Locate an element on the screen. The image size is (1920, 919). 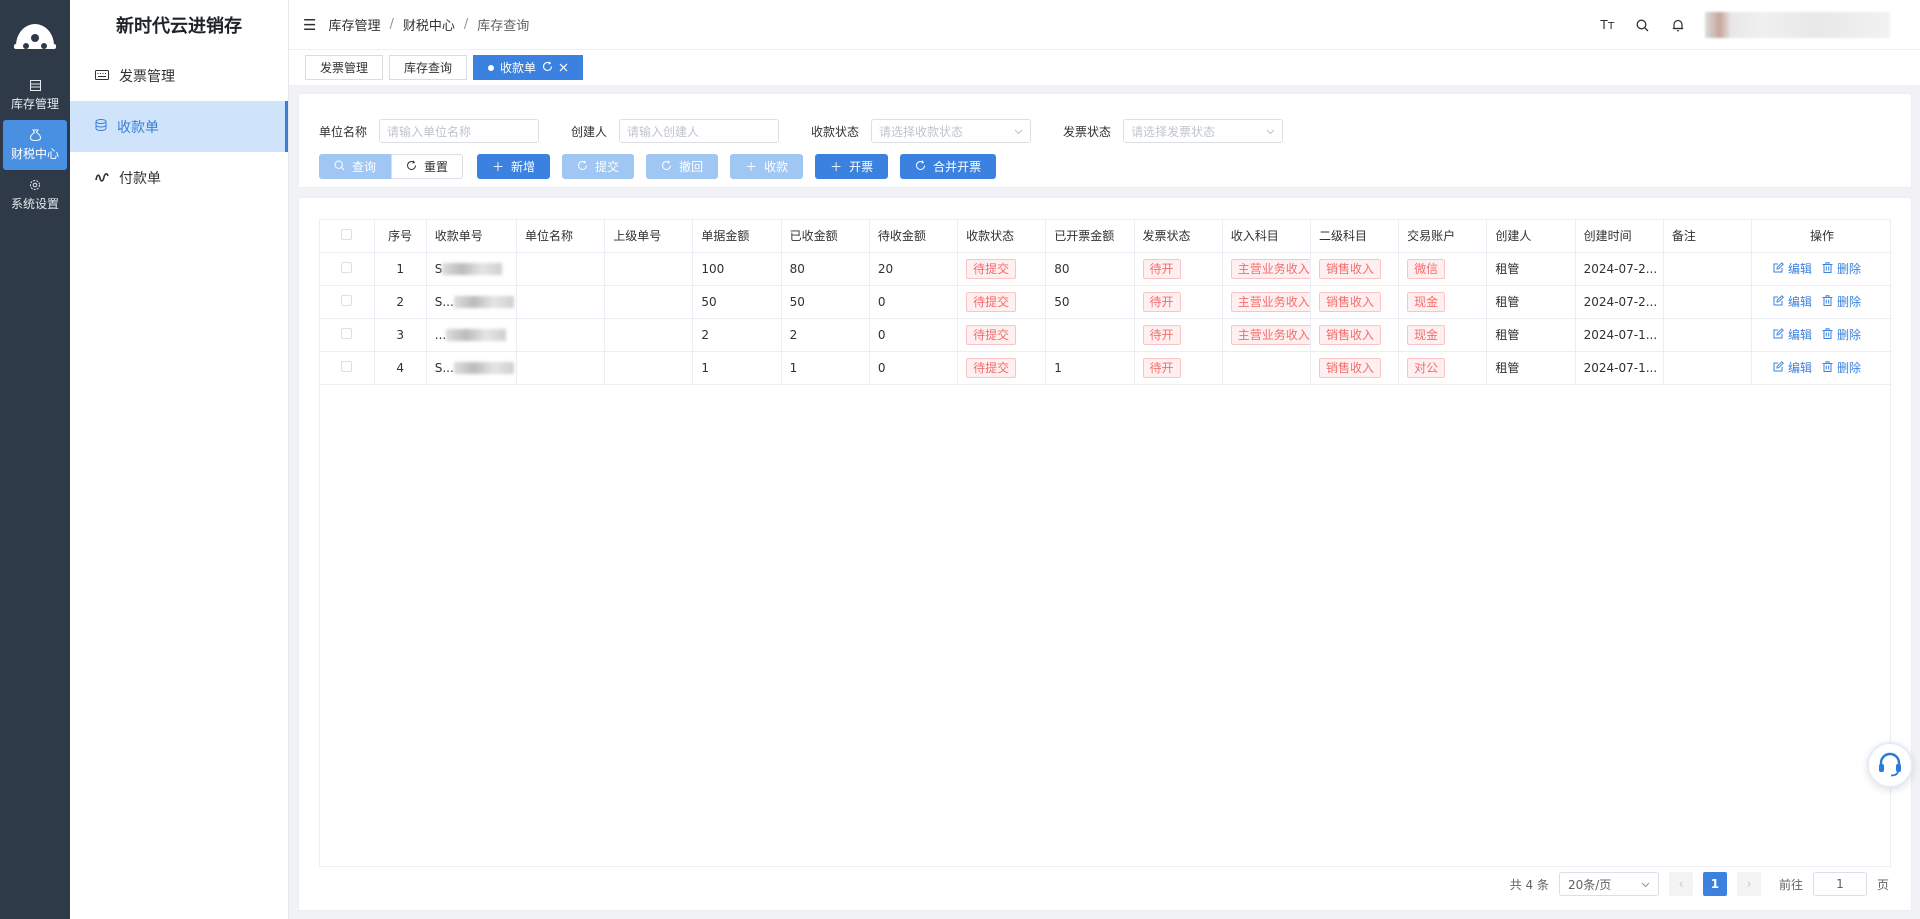
search-reset-group: 查询 重置 is located at coordinates (391, 166).